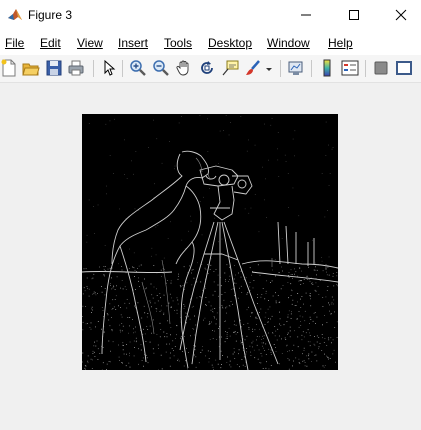 This screenshot has height=430, width=421. I want to click on menu-window-label: Window, so click(288, 43).